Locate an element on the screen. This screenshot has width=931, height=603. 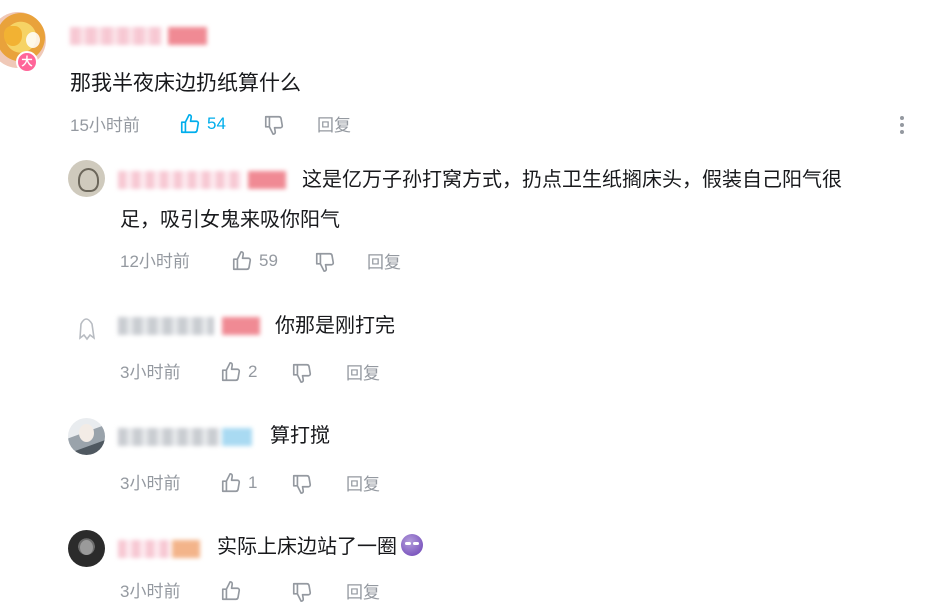
ghost-avatar-icon is located at coordinates (87, 329).